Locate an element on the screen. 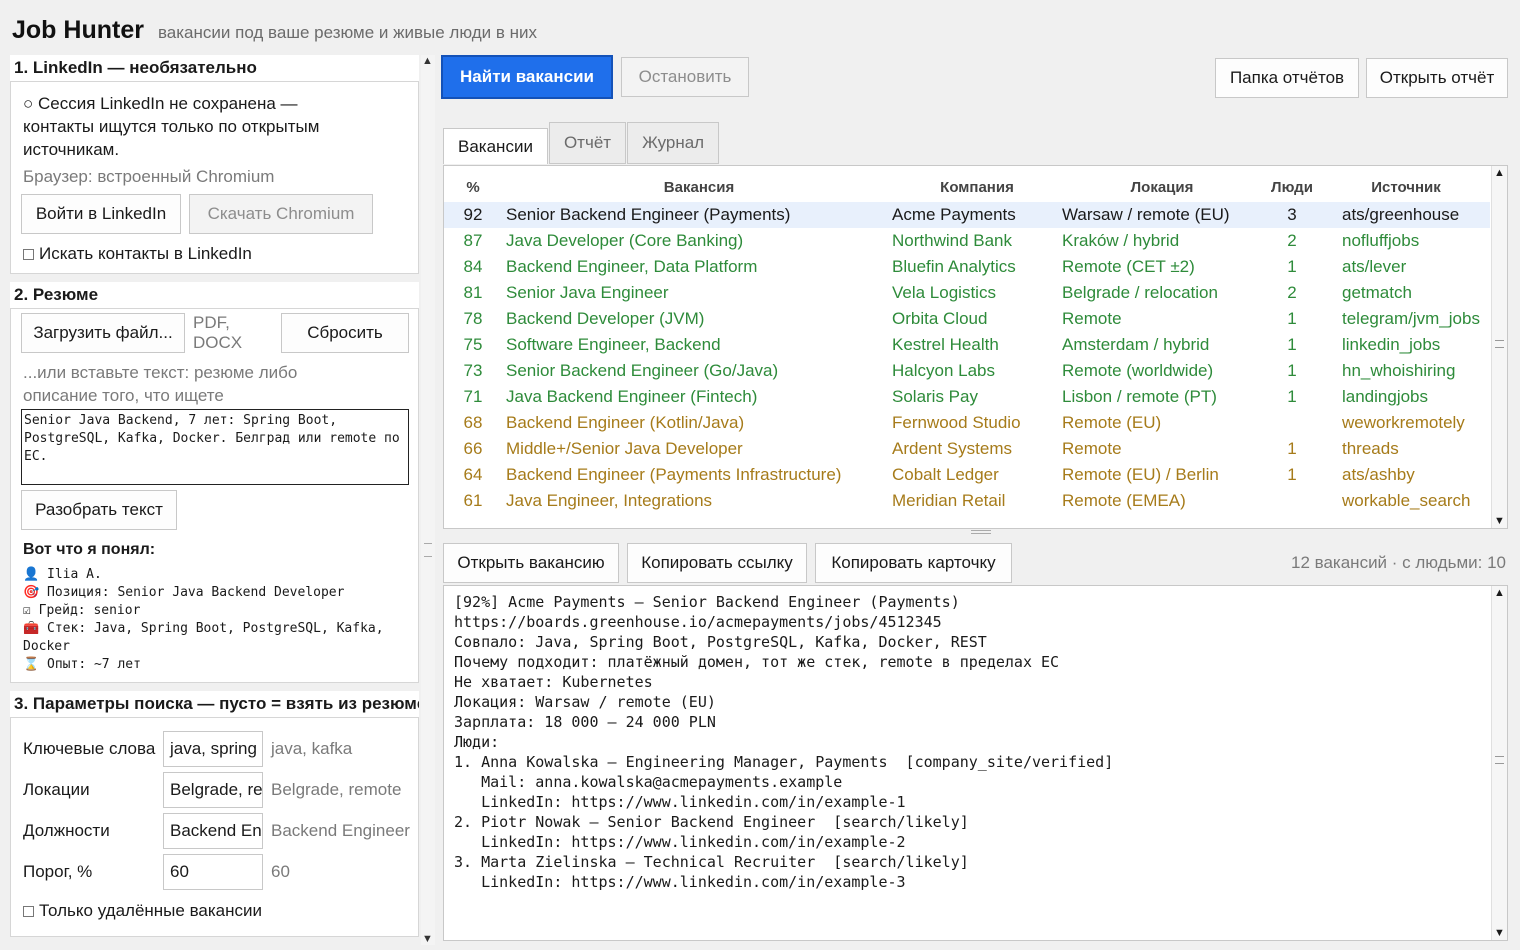 The width and height of the screenshot is (1520, 950). splitter-handle-icon is located at coordinates (981, 532).